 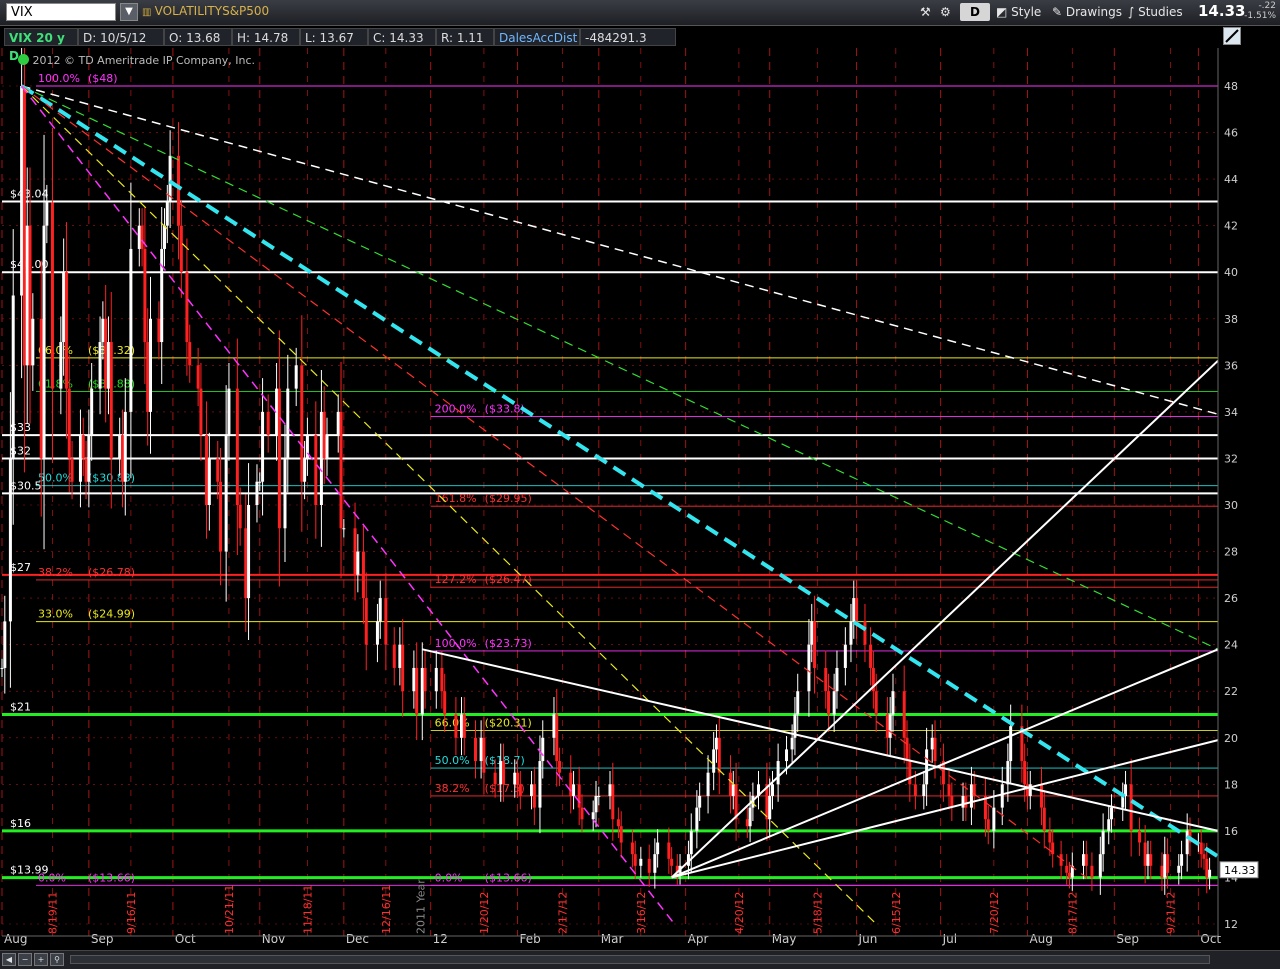 I want to click on bottom-toolbar: ◀ − + ⚲, so click(x=640, y=959).